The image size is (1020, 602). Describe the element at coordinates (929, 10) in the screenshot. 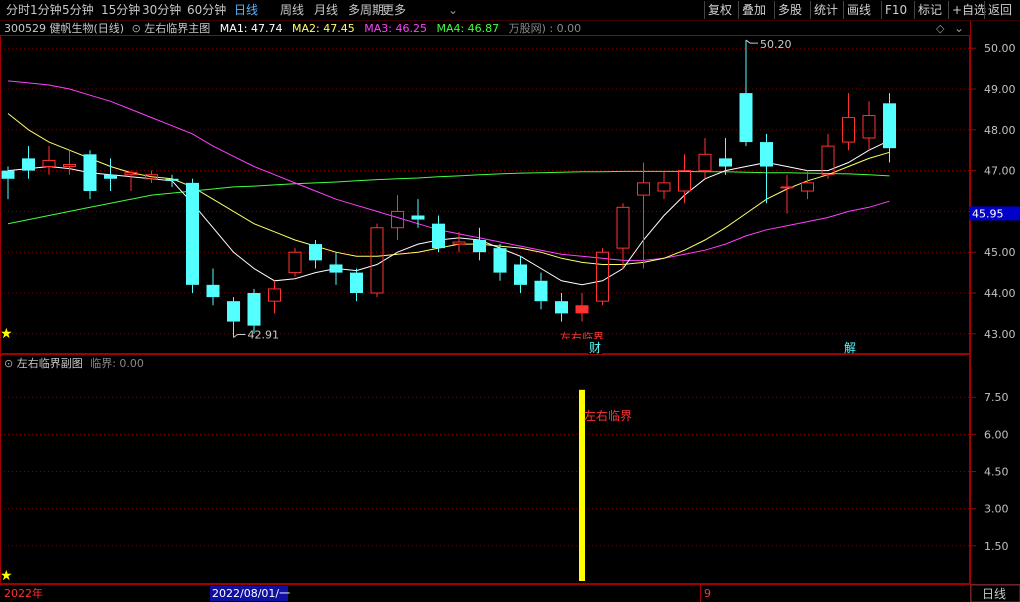

I see `toolbar-button-6: 标记` at that location.